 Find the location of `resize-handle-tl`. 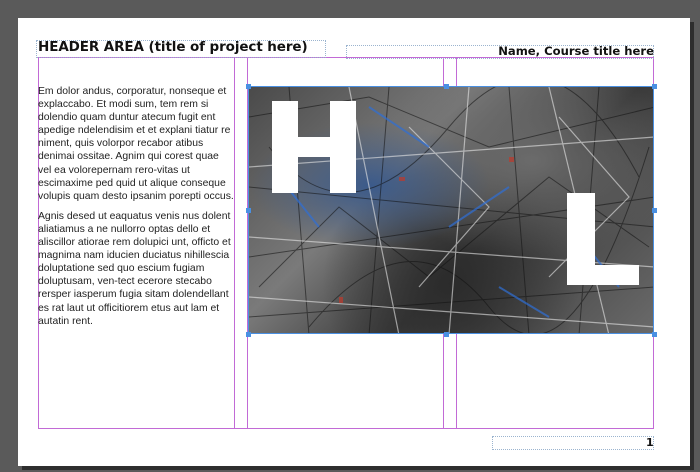

resize-handle-tl is located at coordinates (248, 86).